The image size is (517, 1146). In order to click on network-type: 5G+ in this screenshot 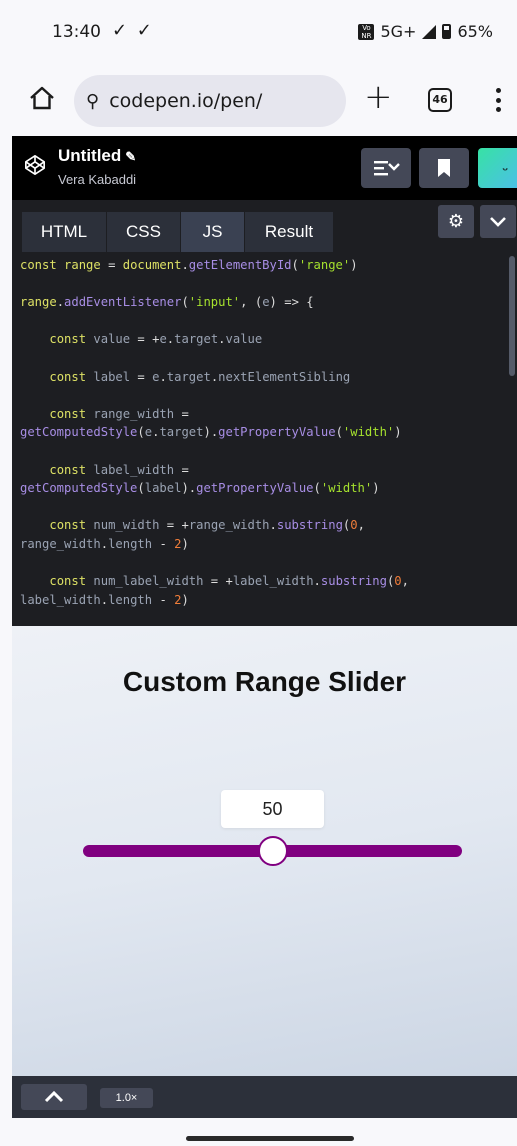, I will do `click(398, 31)`.